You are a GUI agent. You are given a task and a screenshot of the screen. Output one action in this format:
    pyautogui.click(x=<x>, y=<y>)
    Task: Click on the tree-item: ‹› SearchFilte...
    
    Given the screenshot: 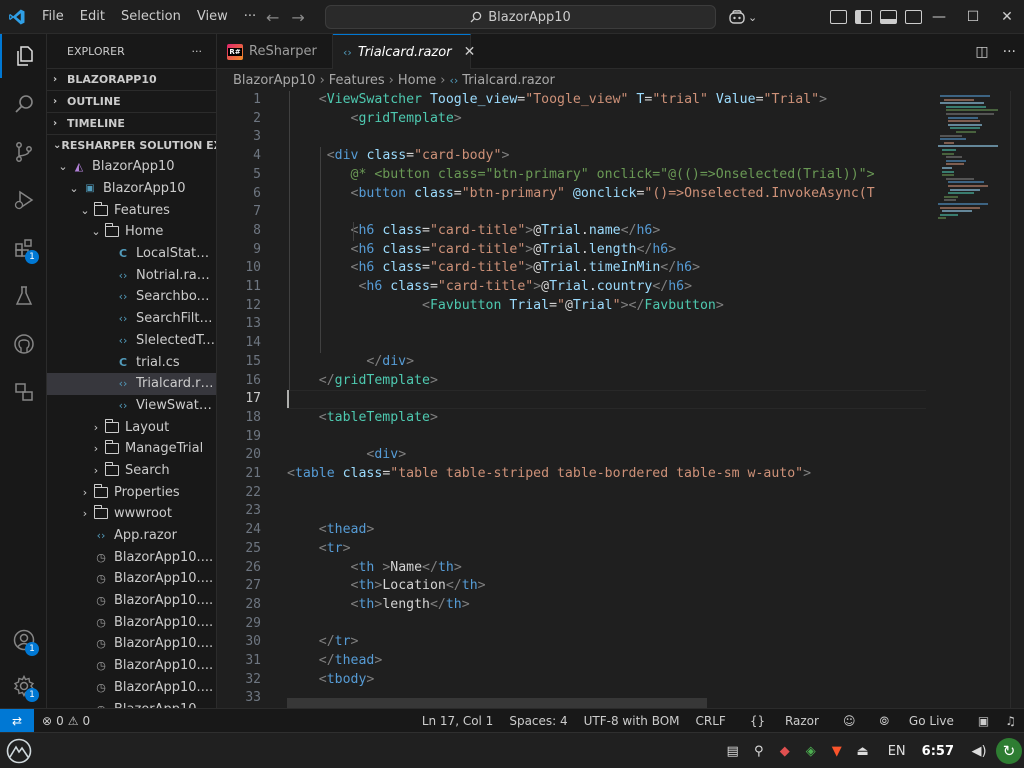 What is the action you would take?
    pyautogui.click(x=131, y=319)
    